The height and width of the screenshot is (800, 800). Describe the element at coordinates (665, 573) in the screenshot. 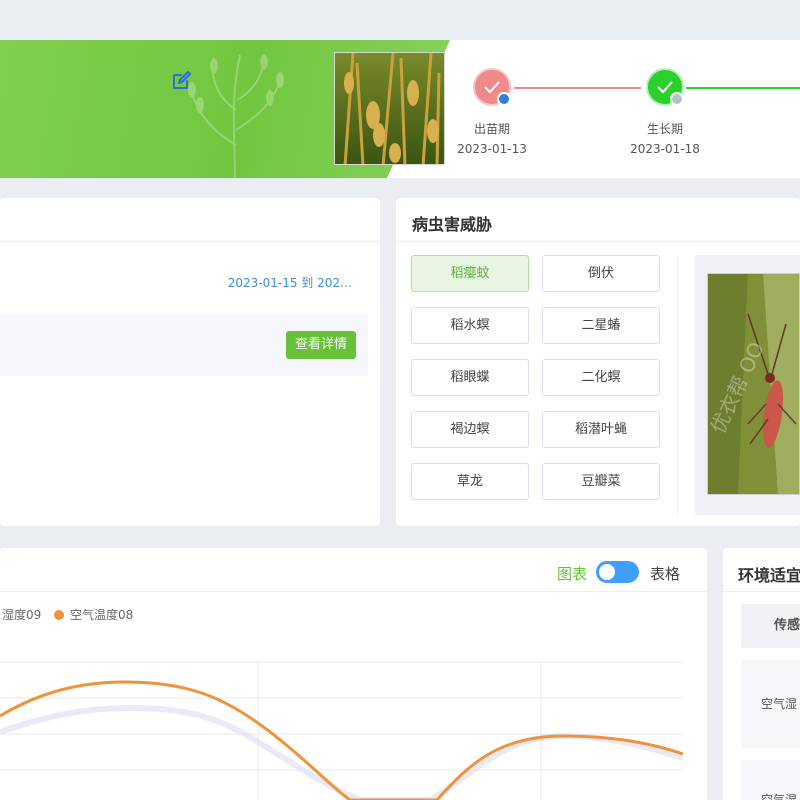

I see `view-table-label: 表格` at that location.